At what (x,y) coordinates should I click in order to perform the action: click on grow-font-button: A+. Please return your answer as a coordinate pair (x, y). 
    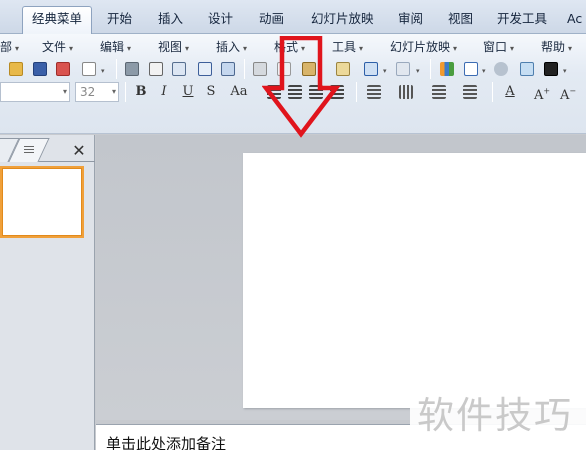
    Looking at the image, I should click on (542, 93).